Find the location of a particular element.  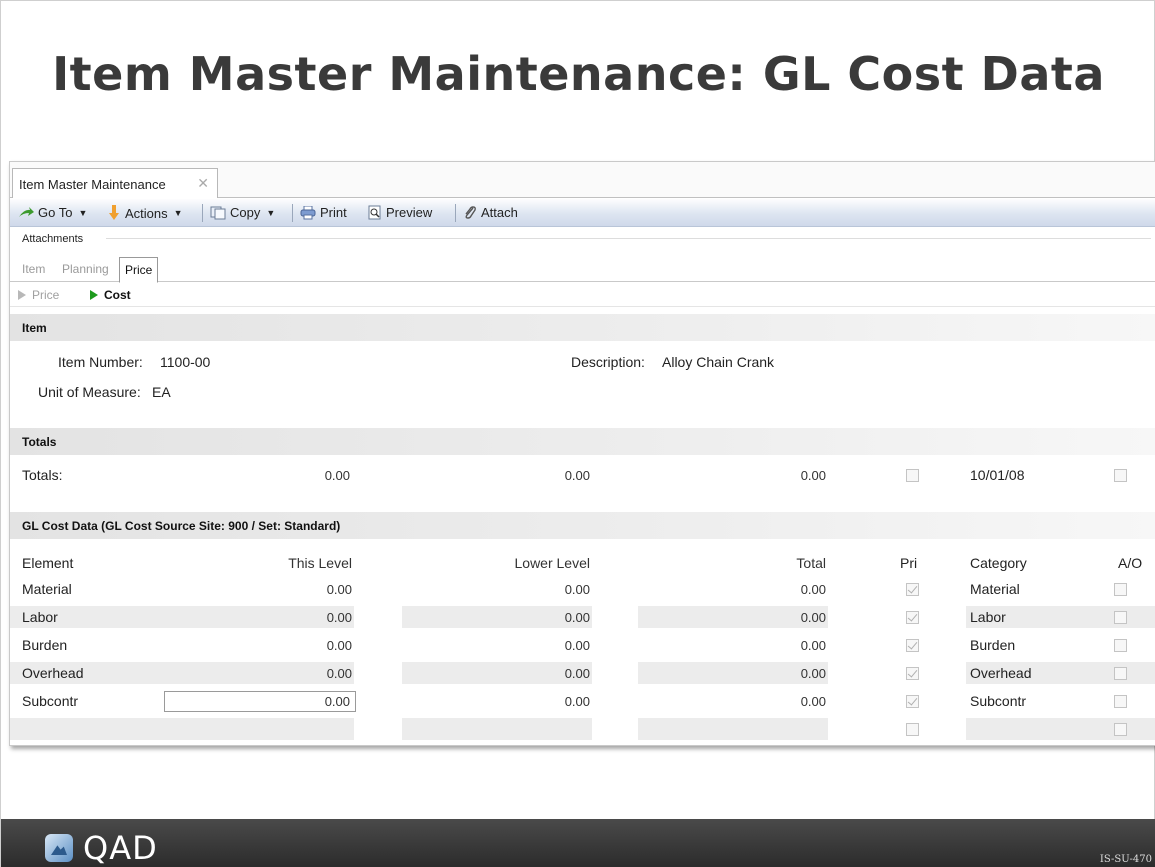

row-labor-pri-checkbox is located at coordinates (912, 617).